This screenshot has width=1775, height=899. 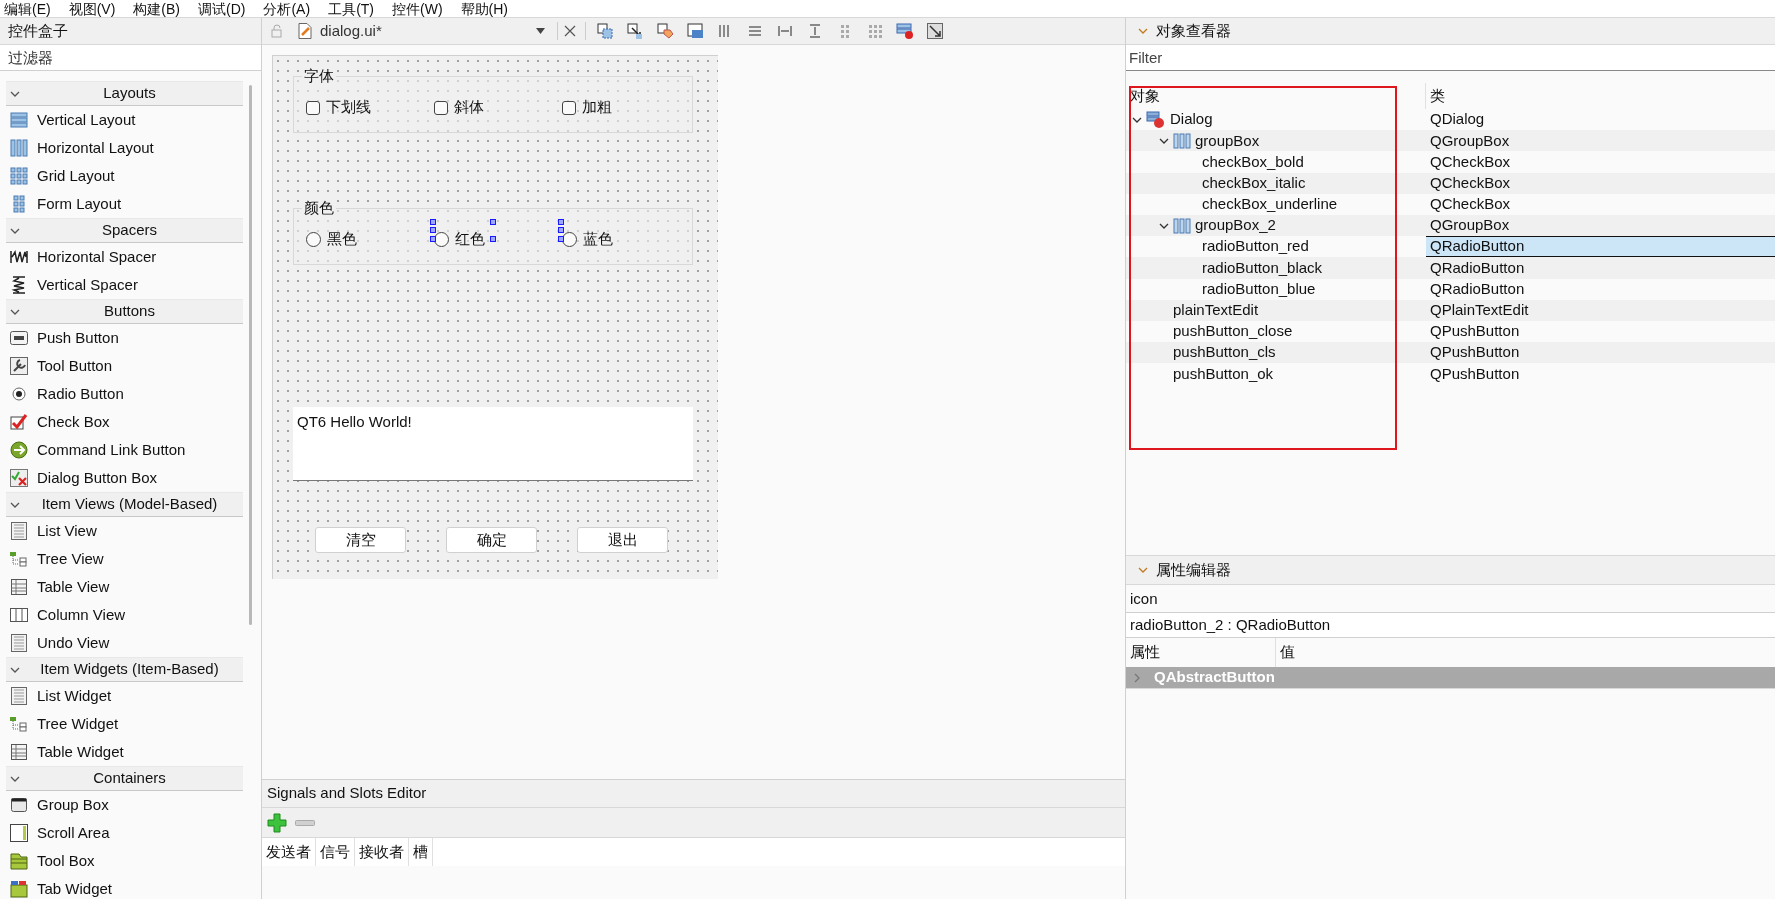 What do you see at coordinates (124, 478) in the screenshot?
I see `widget-item: Dialog Button Box` at bounding box center [124, 478].